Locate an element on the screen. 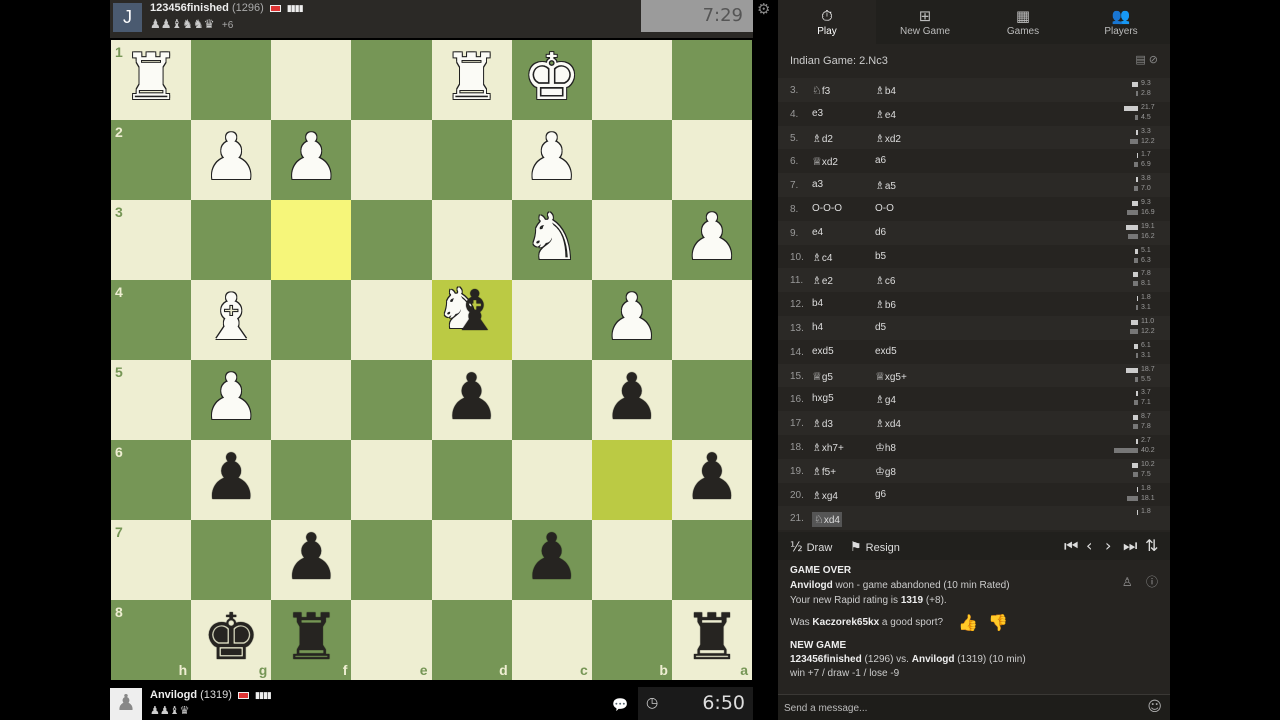  tab-new-game: ⊞ New Game is located at coordinates (925, 22).